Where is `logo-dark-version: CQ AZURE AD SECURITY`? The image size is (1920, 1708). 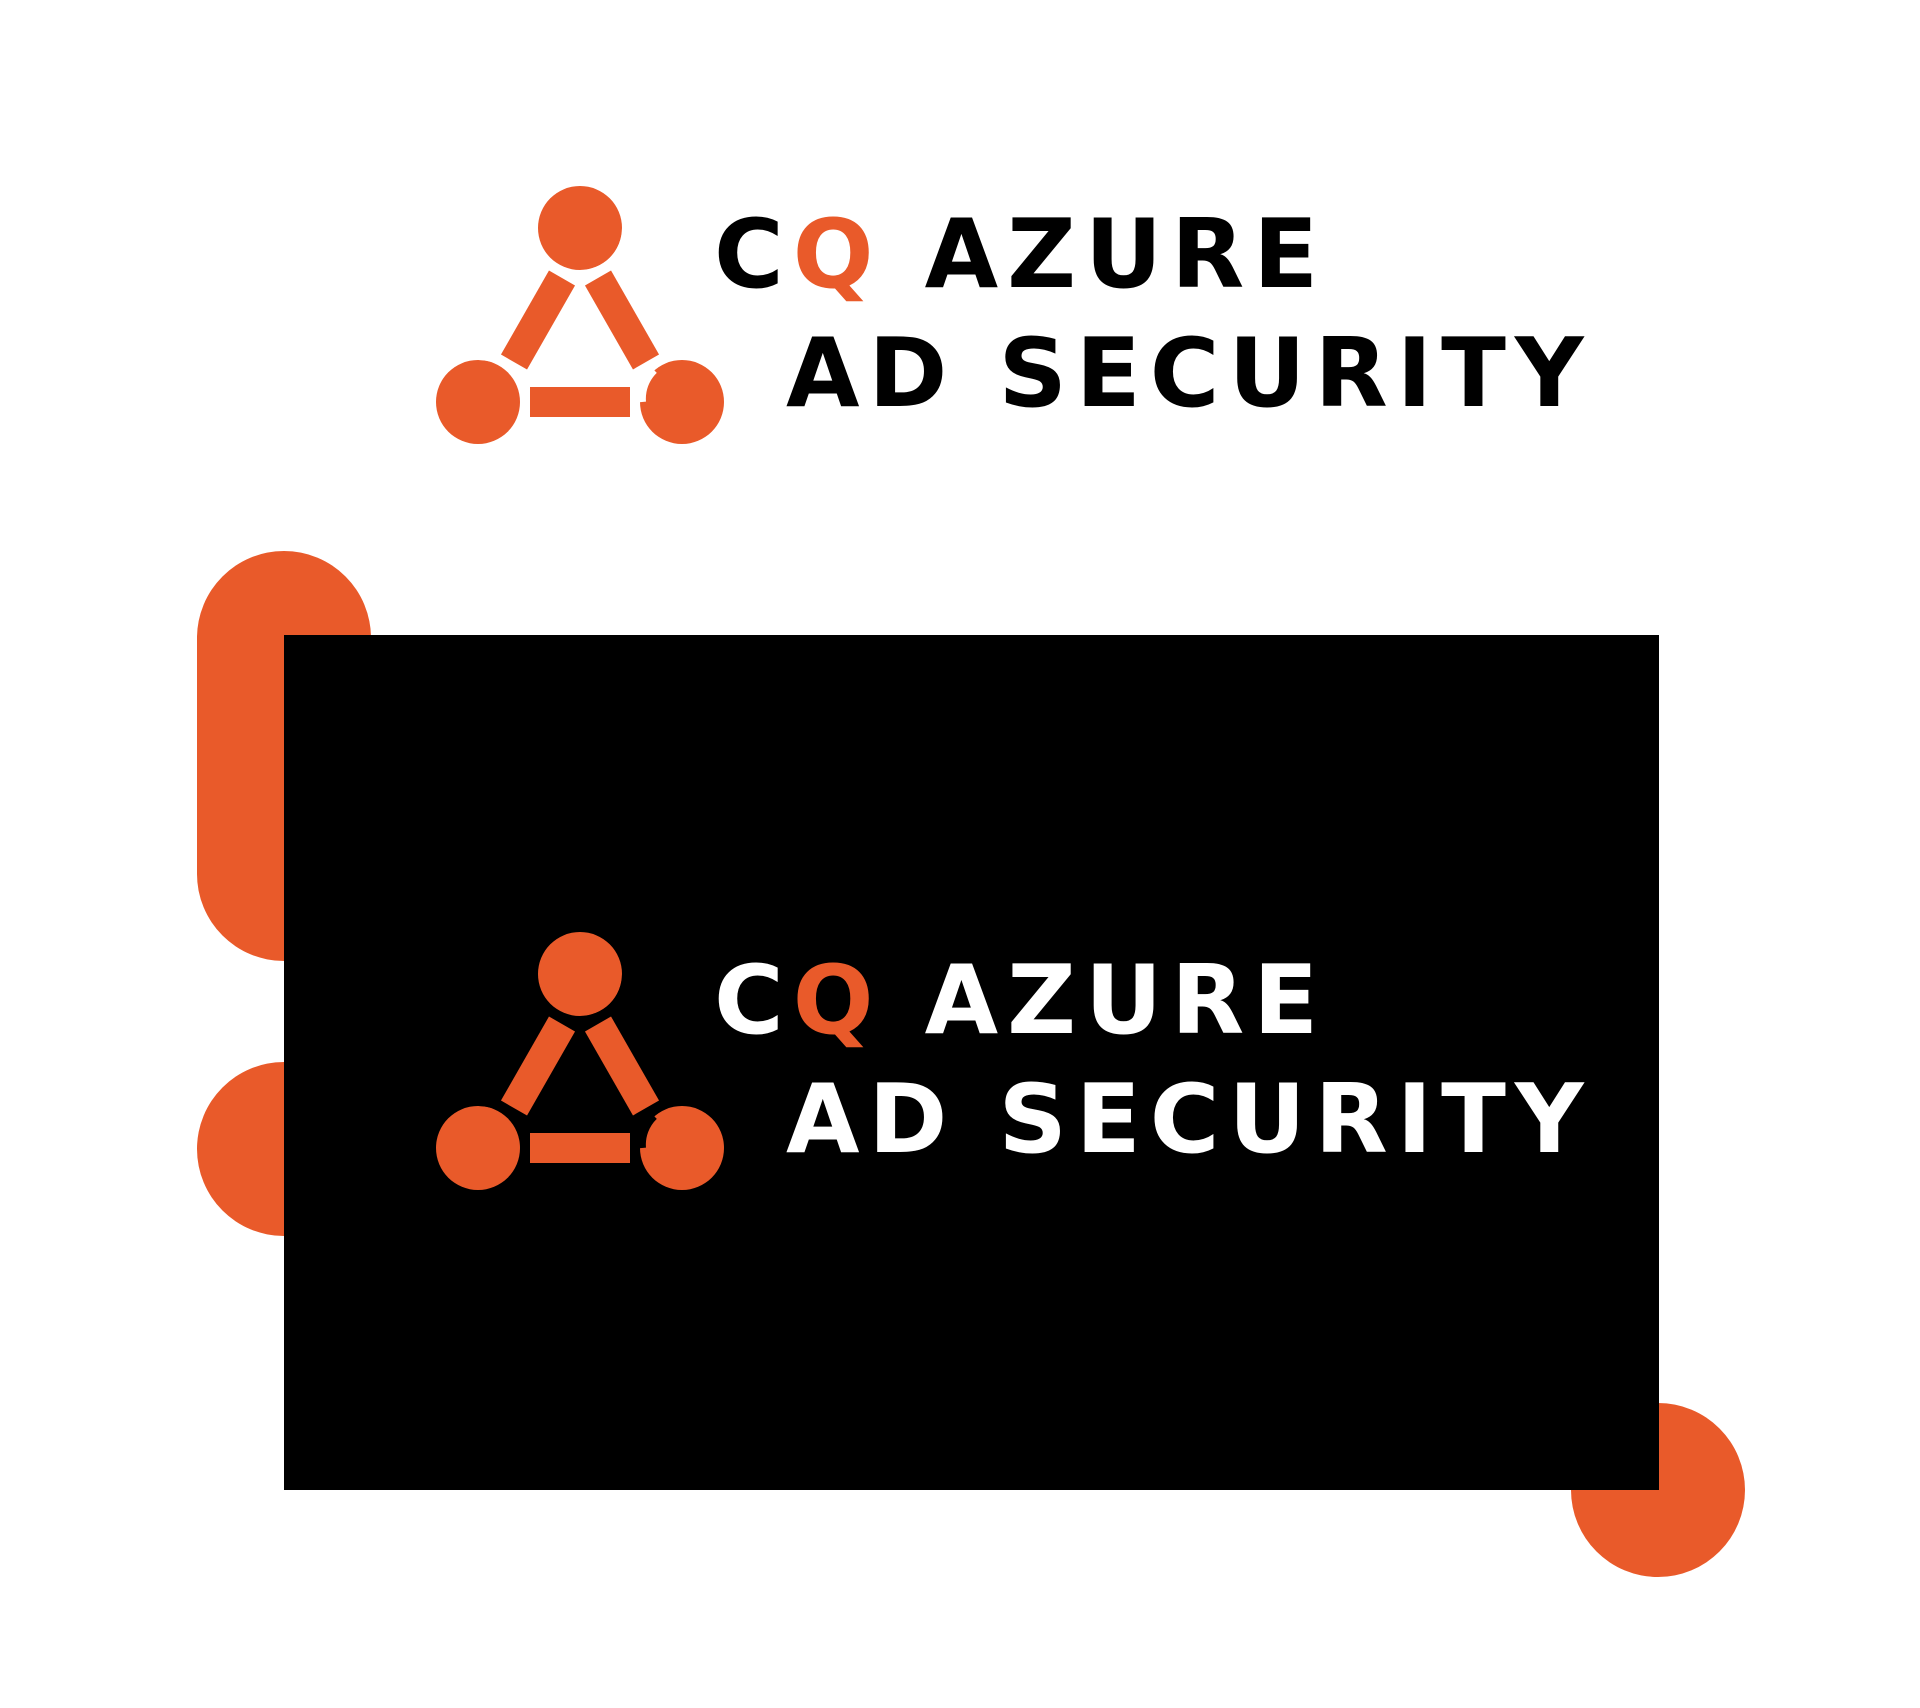
logo-dark-version: CQ AZURE AD SECURITY is located at coordinates (1007, 1061).